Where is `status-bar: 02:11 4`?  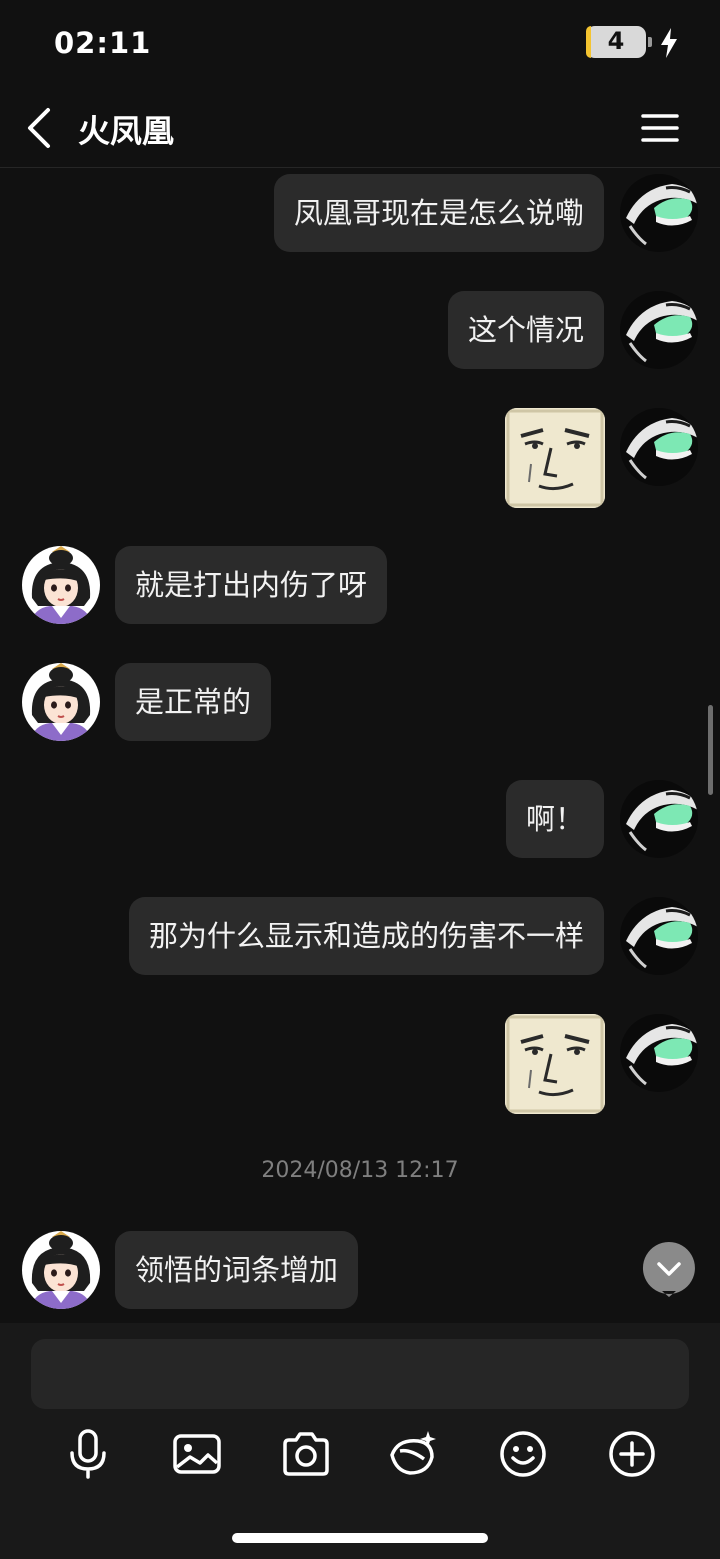 status-bar: 02:11 4 is located at coordinates (360, 44).